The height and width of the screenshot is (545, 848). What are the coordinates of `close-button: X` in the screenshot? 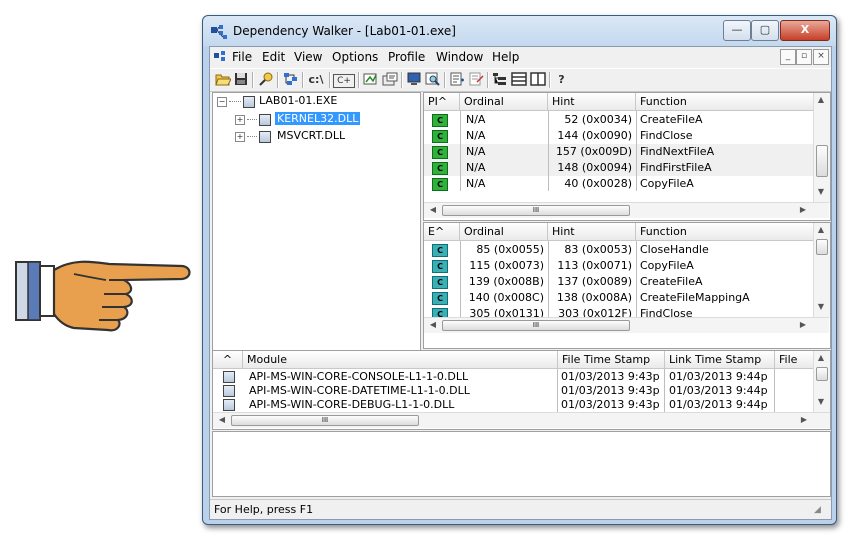 It's located at (805, 30).